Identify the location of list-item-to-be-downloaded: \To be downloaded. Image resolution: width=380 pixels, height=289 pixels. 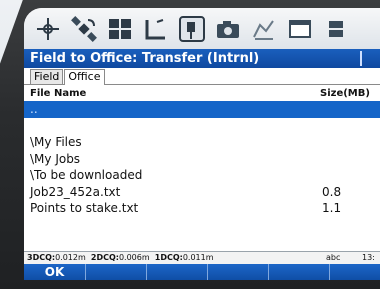
(202, 175).